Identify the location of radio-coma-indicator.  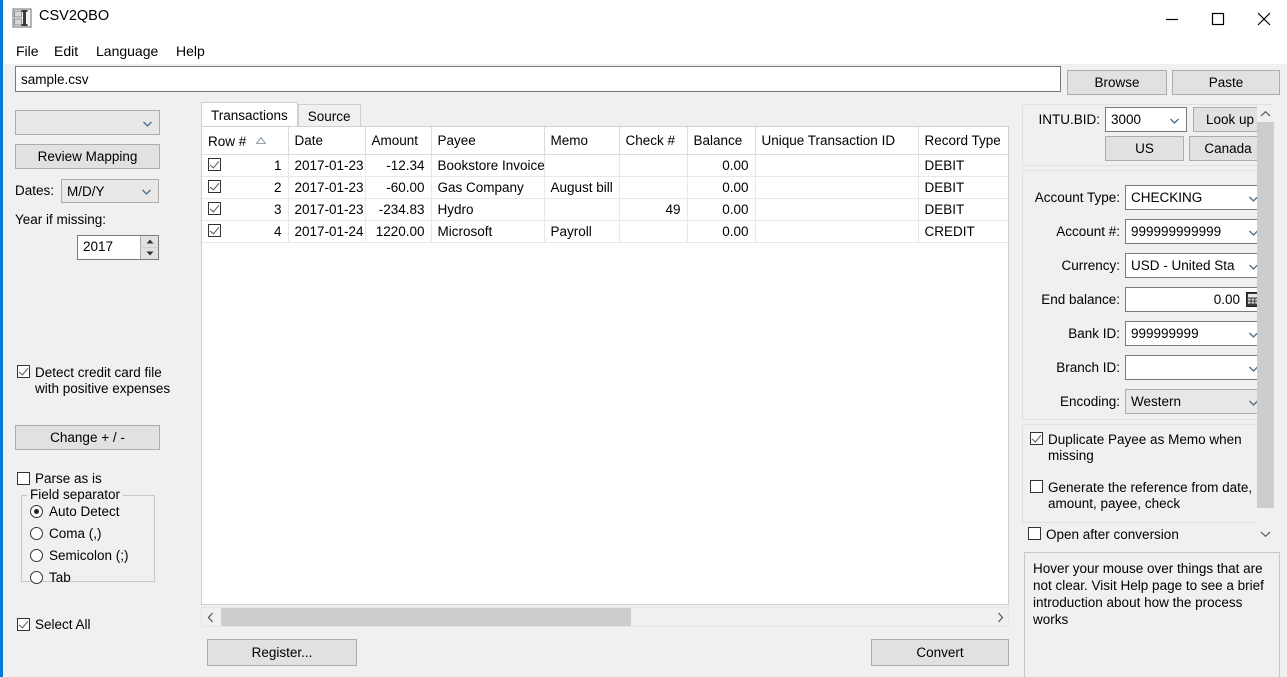
(36, 533).